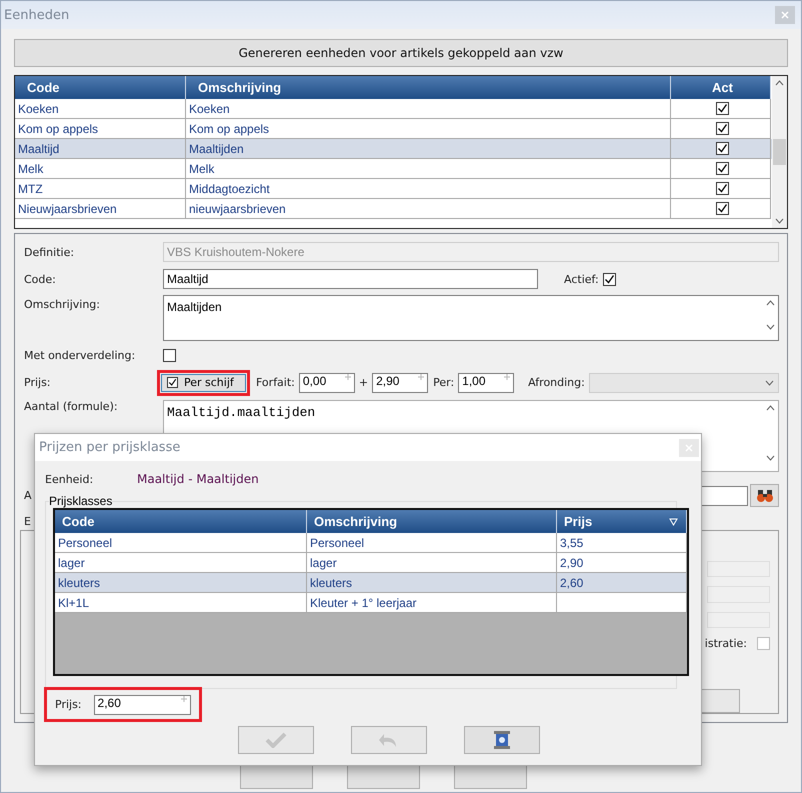  I want to click on field-label: istratie:, so click(725, 643).